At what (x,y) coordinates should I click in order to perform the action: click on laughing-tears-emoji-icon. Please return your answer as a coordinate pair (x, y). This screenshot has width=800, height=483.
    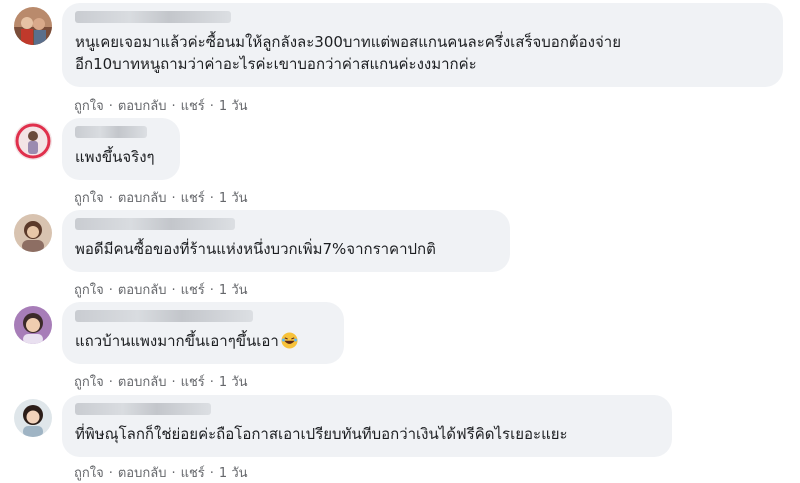
    Looking at the image, I should click on (289, 340).